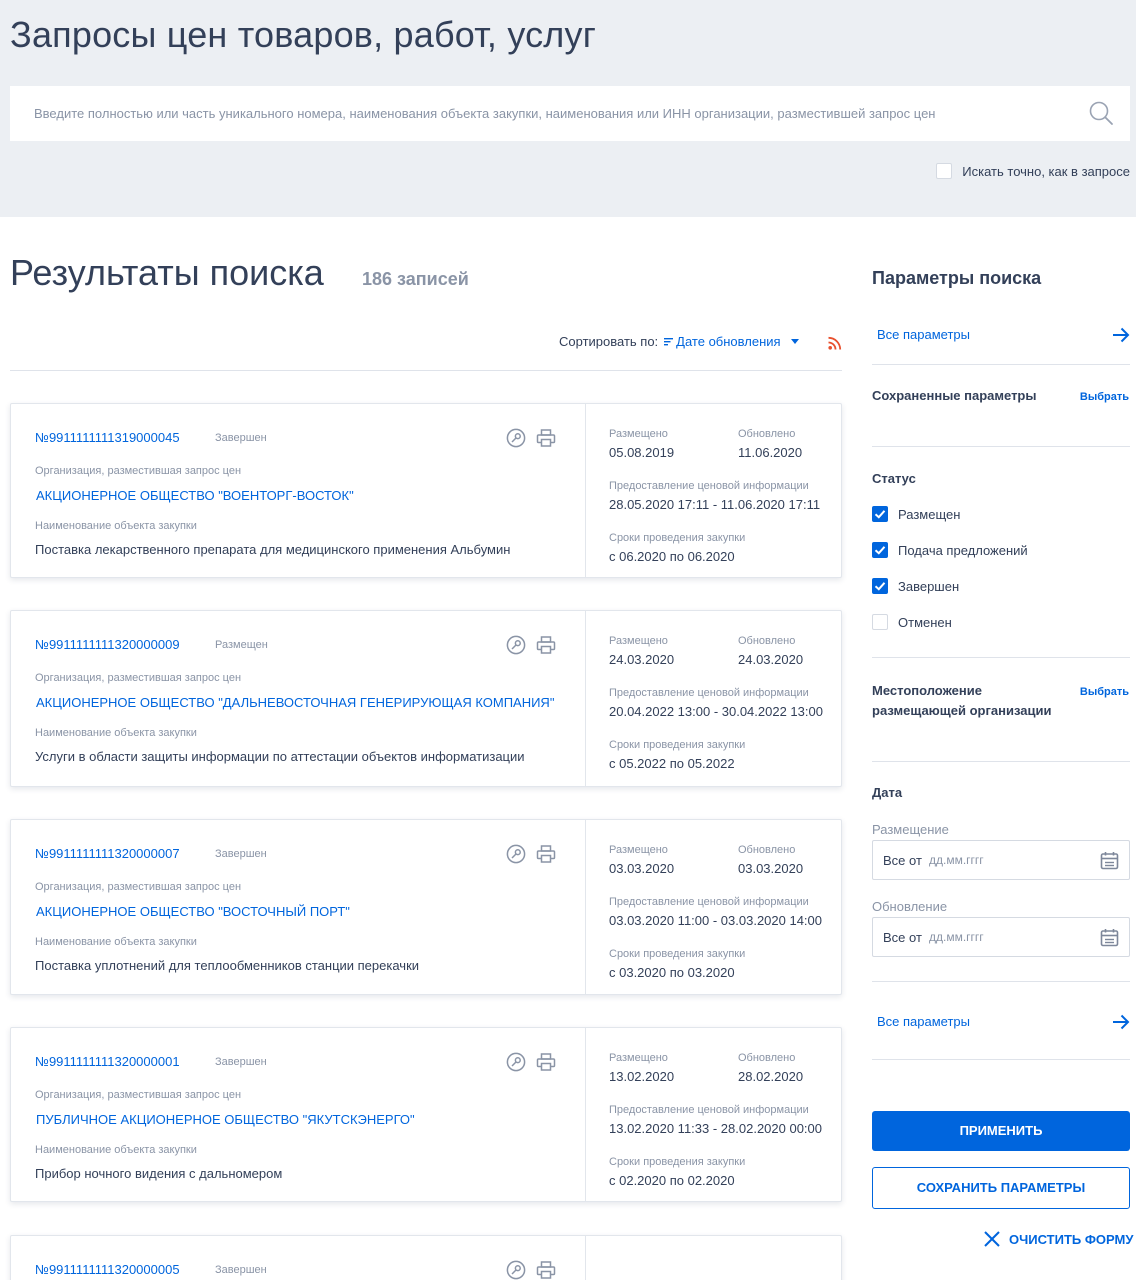 This screenshot has width=1136, height=1280. Describe the element at coordinates (107, 644) in the screenshot. I see `card-number-link: №9911111111320000009` at that location.